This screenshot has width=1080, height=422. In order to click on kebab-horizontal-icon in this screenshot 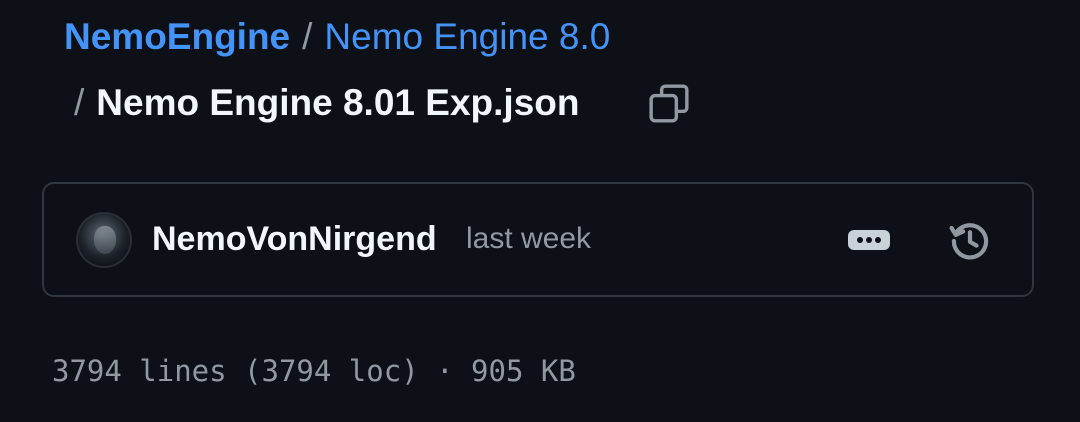, I will do `click(869, 240)`.